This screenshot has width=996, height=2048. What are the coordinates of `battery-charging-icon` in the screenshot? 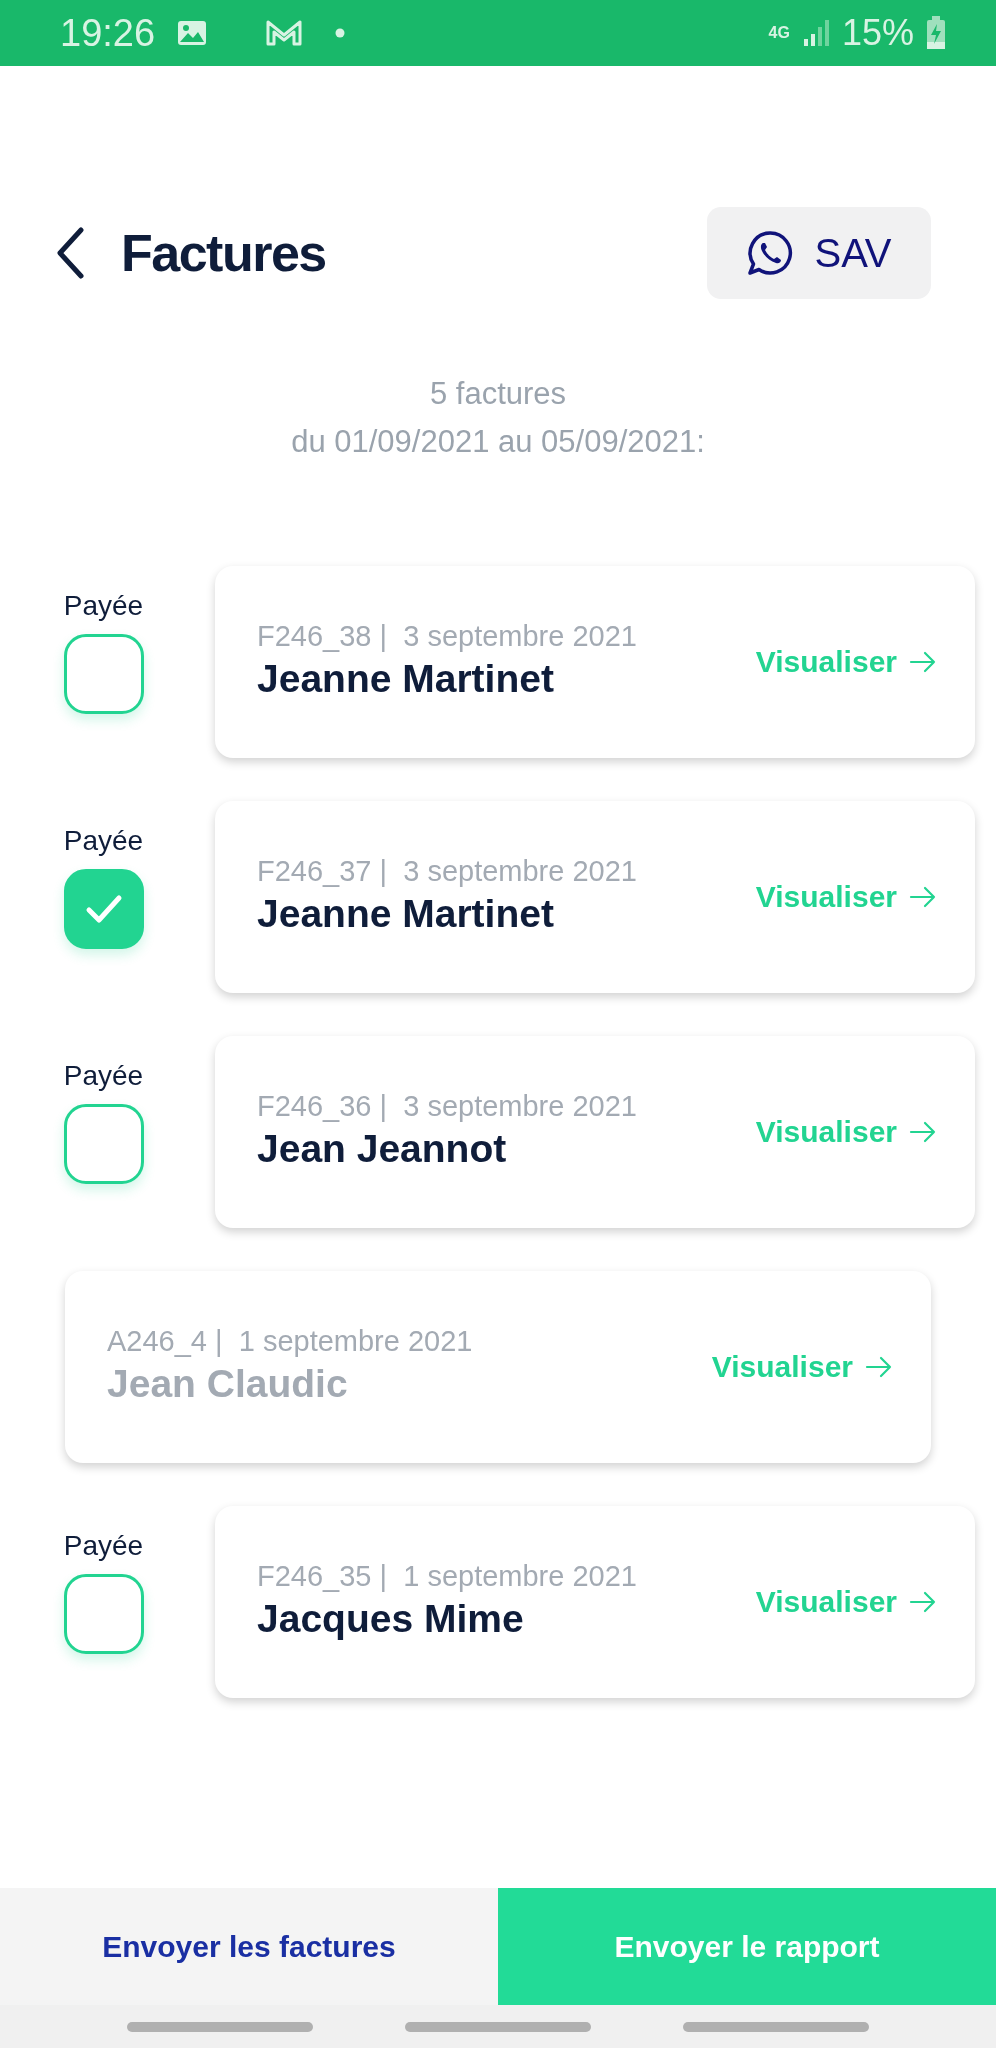 It's located at (936, 33).